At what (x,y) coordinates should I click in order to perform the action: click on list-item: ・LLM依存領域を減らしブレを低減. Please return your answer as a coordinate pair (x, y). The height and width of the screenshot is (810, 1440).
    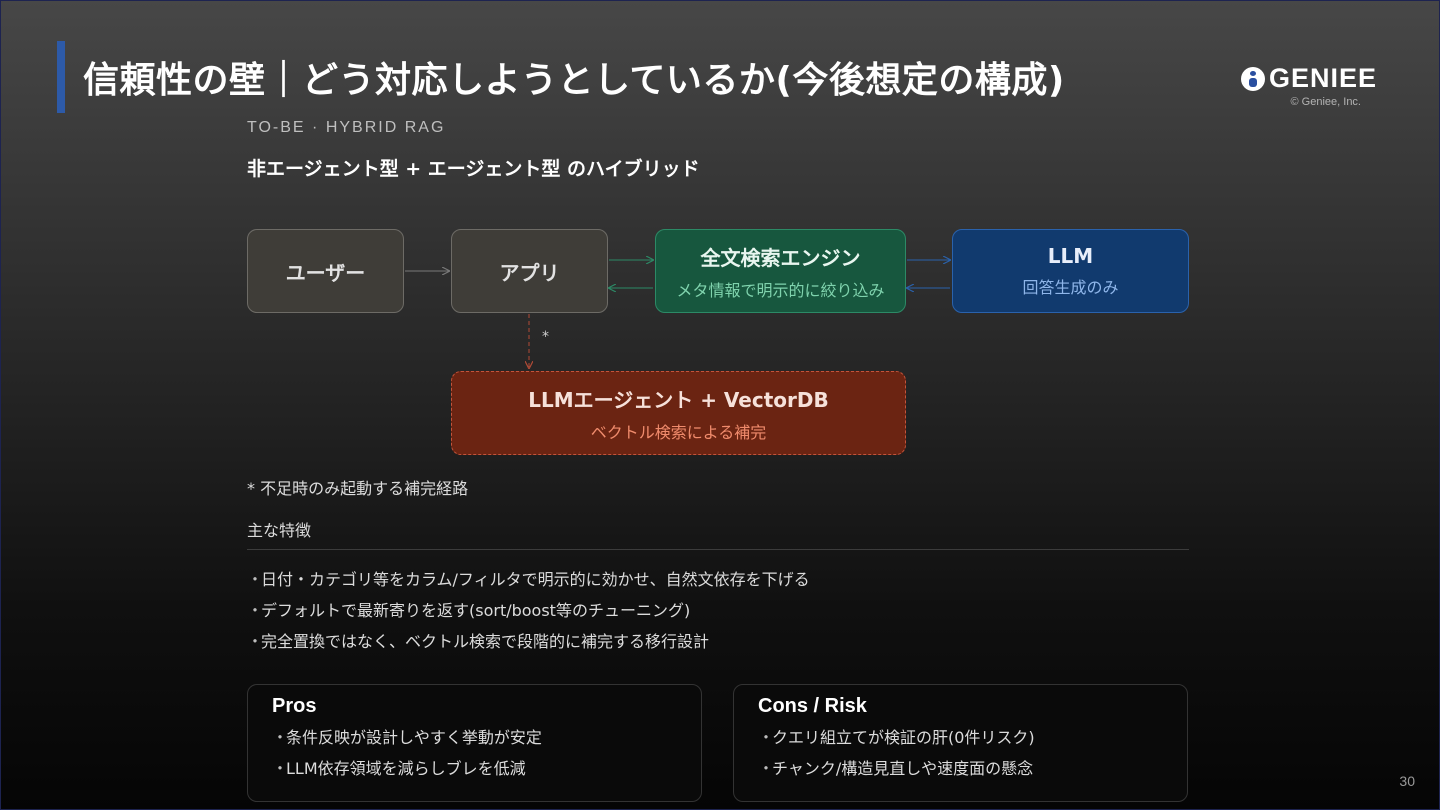
    Looking at the image, I should click on (474, 772).